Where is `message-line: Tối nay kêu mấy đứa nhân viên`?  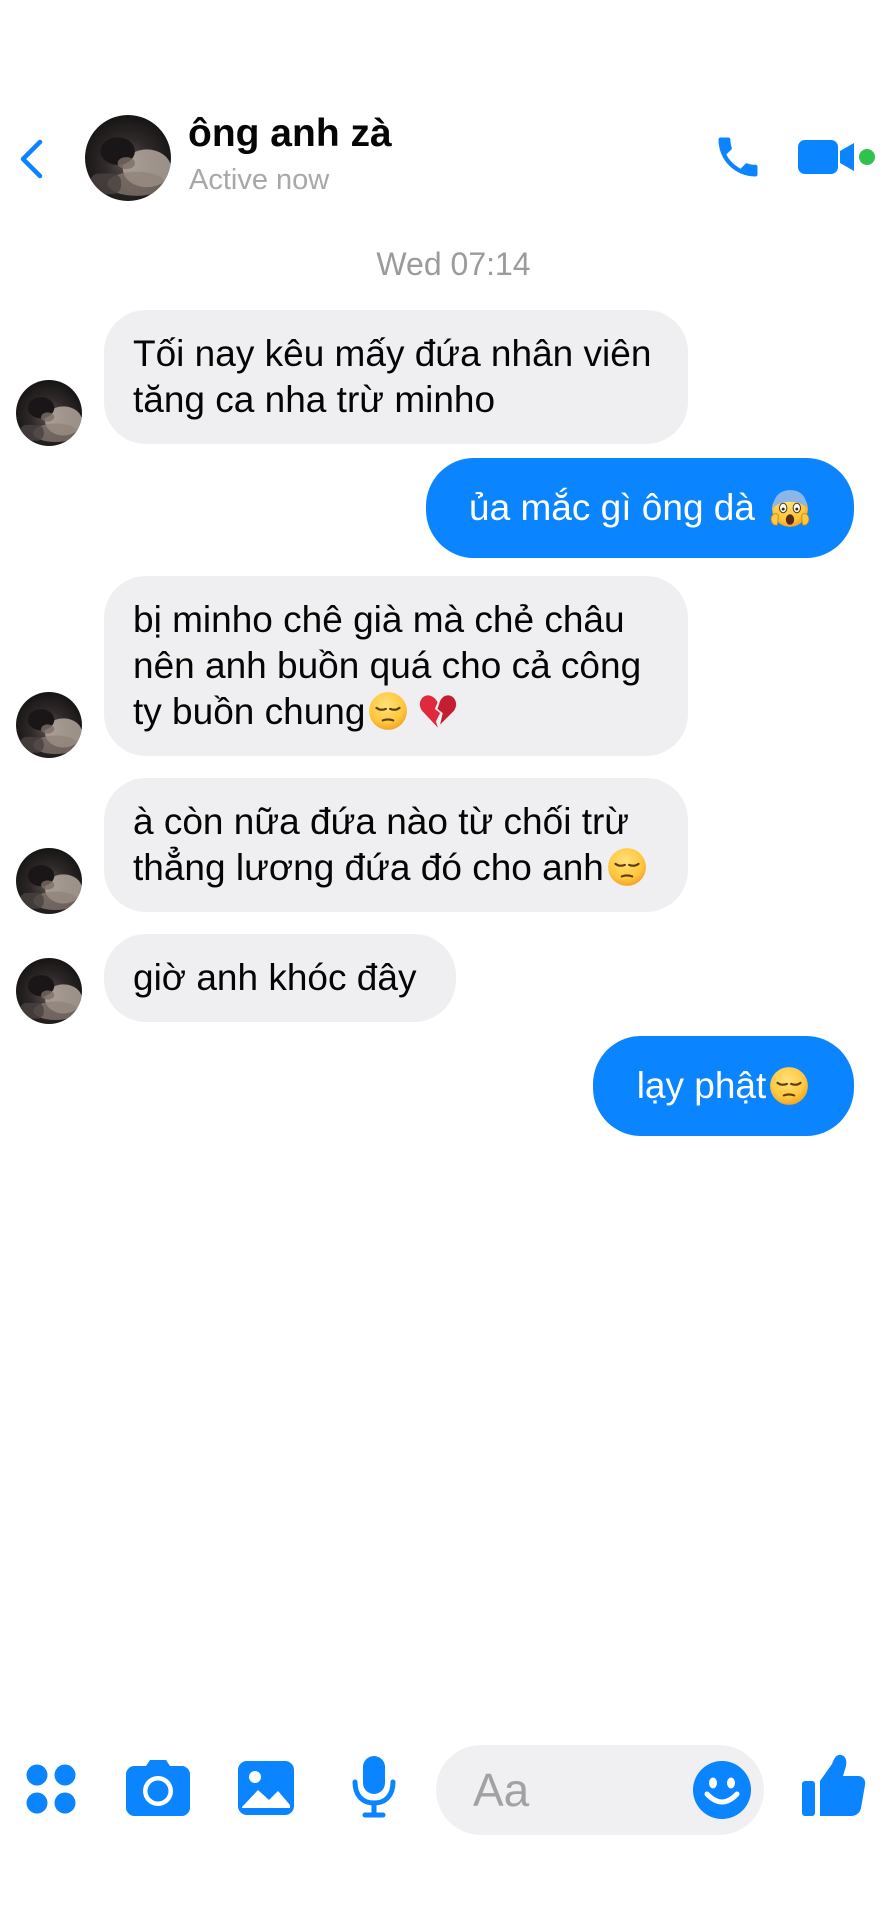
message-line: Tối nay kêu mấy đứa nhân viên is located at coordinates (392, 353).